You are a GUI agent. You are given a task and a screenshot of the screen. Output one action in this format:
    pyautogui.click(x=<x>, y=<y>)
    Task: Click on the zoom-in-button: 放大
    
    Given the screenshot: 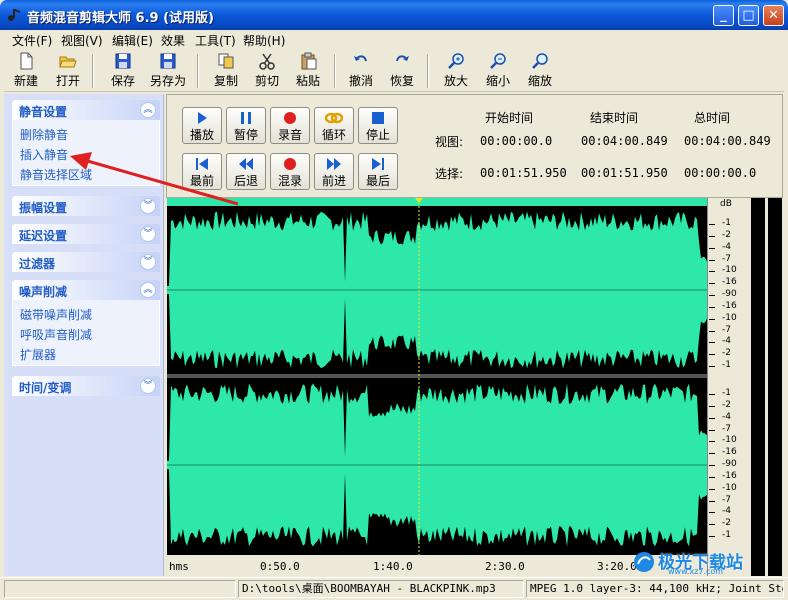 What is the action you would take?
    pyautogui.click(x=456, y=70)
    